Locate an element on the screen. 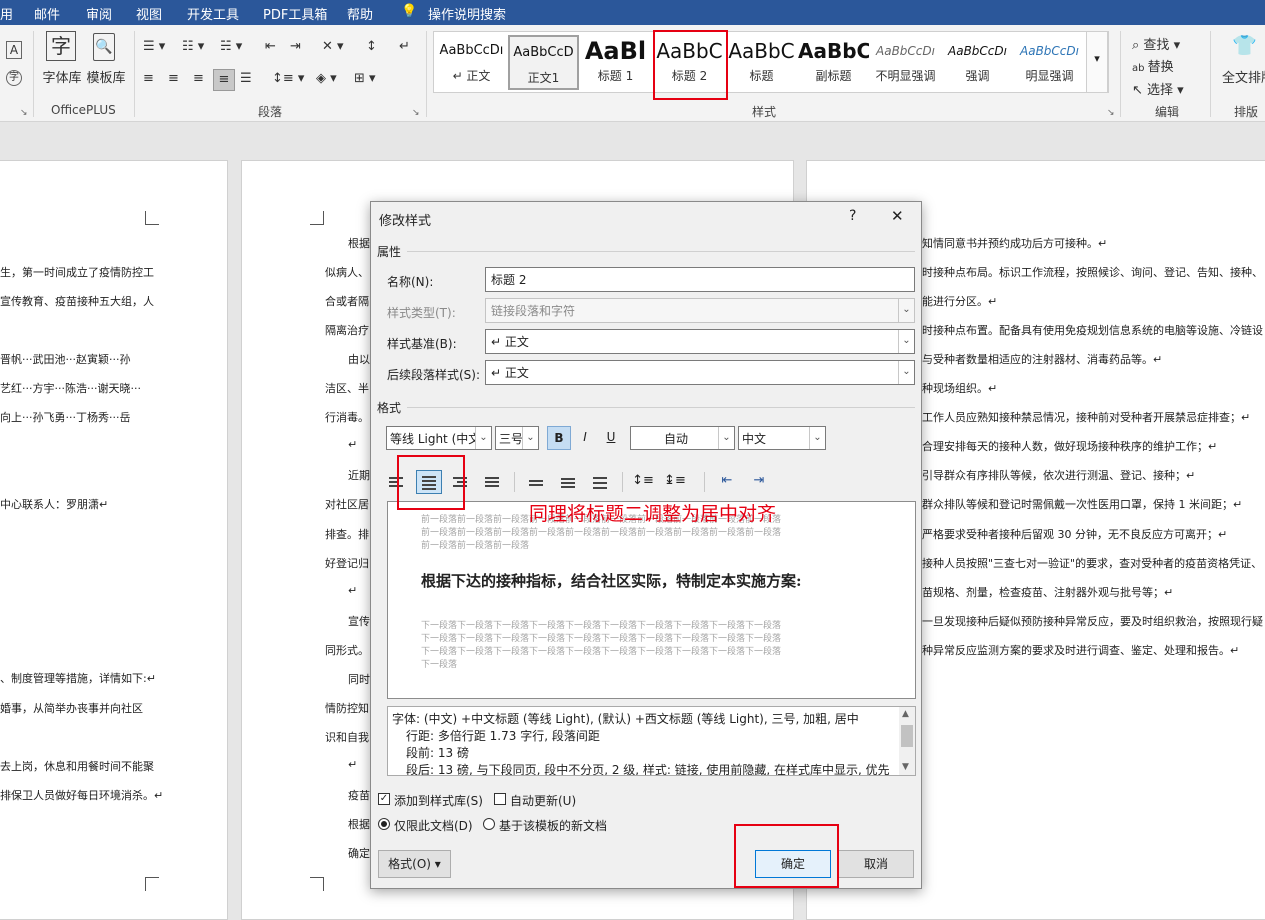 The height and width of the screenshot is (920, 1265). font-select: 等线 Light (中文 ⌄ is located at coordinates (439, 438).